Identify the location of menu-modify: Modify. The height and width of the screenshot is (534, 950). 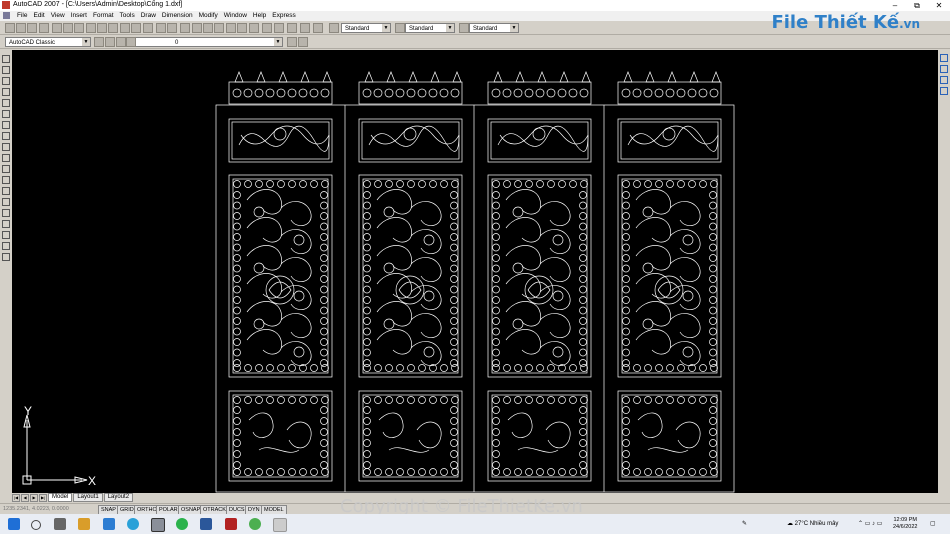
(208, 16).